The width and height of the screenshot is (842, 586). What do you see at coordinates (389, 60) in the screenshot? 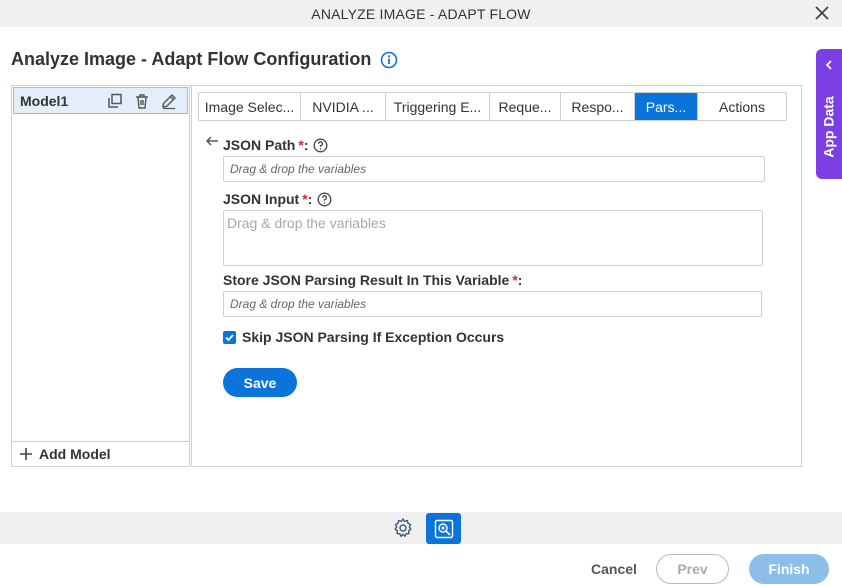
I see `info-icon` at bounding box center [389, 60].